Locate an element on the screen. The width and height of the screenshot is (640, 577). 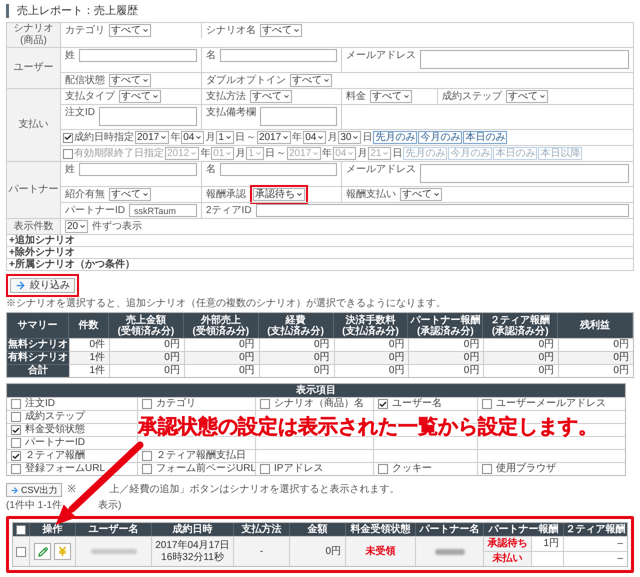
expander-link: +追加シナリオ is located at coordinates (42, 240).